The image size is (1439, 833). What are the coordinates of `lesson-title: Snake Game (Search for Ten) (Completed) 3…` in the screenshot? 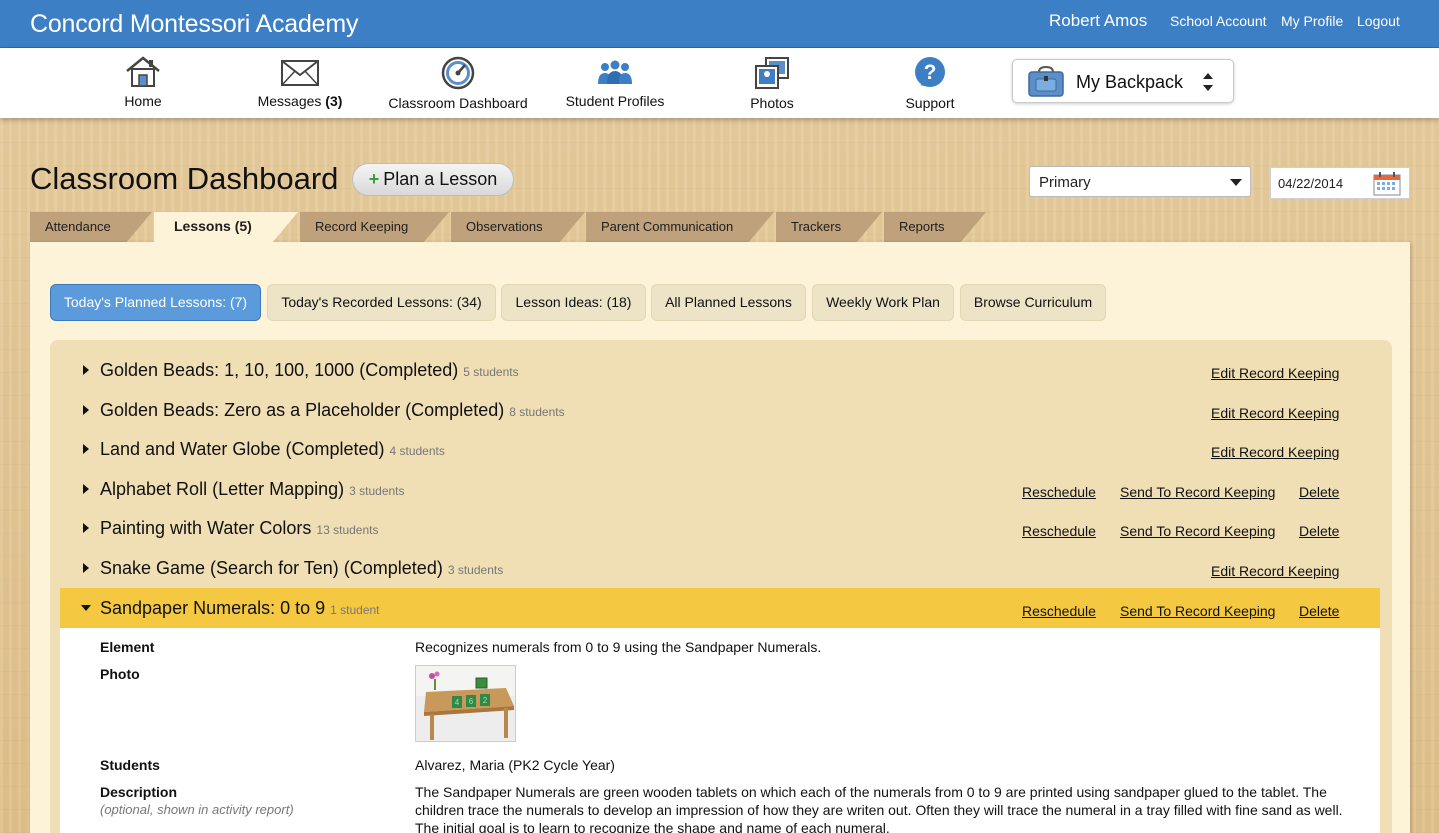 It's located at (301, 568).